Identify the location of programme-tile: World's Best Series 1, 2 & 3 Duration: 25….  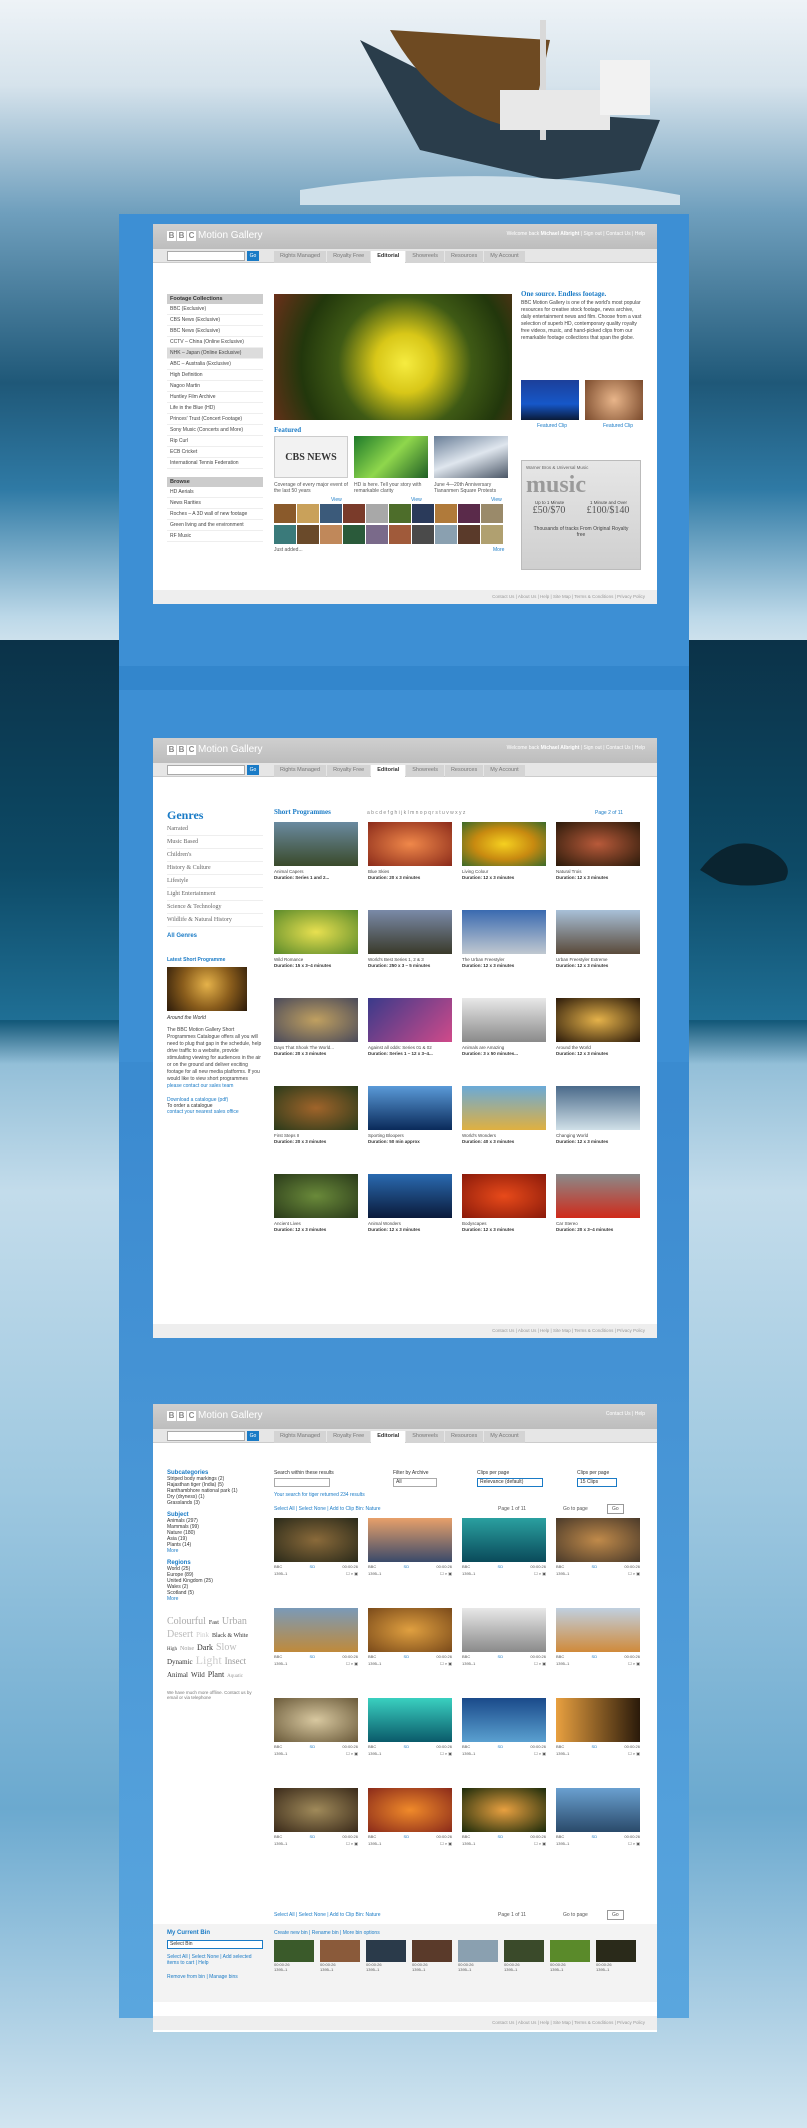
(410, 939).